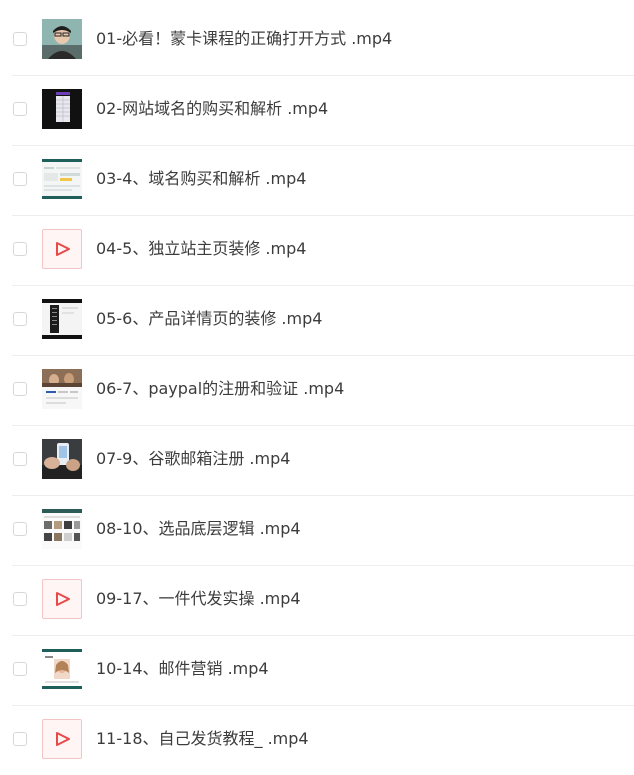  Describe the element at coordinates (198, 529) in the screenshot. I see `file-name: 08-10、选品底层逻辑 .mp4` at that location.